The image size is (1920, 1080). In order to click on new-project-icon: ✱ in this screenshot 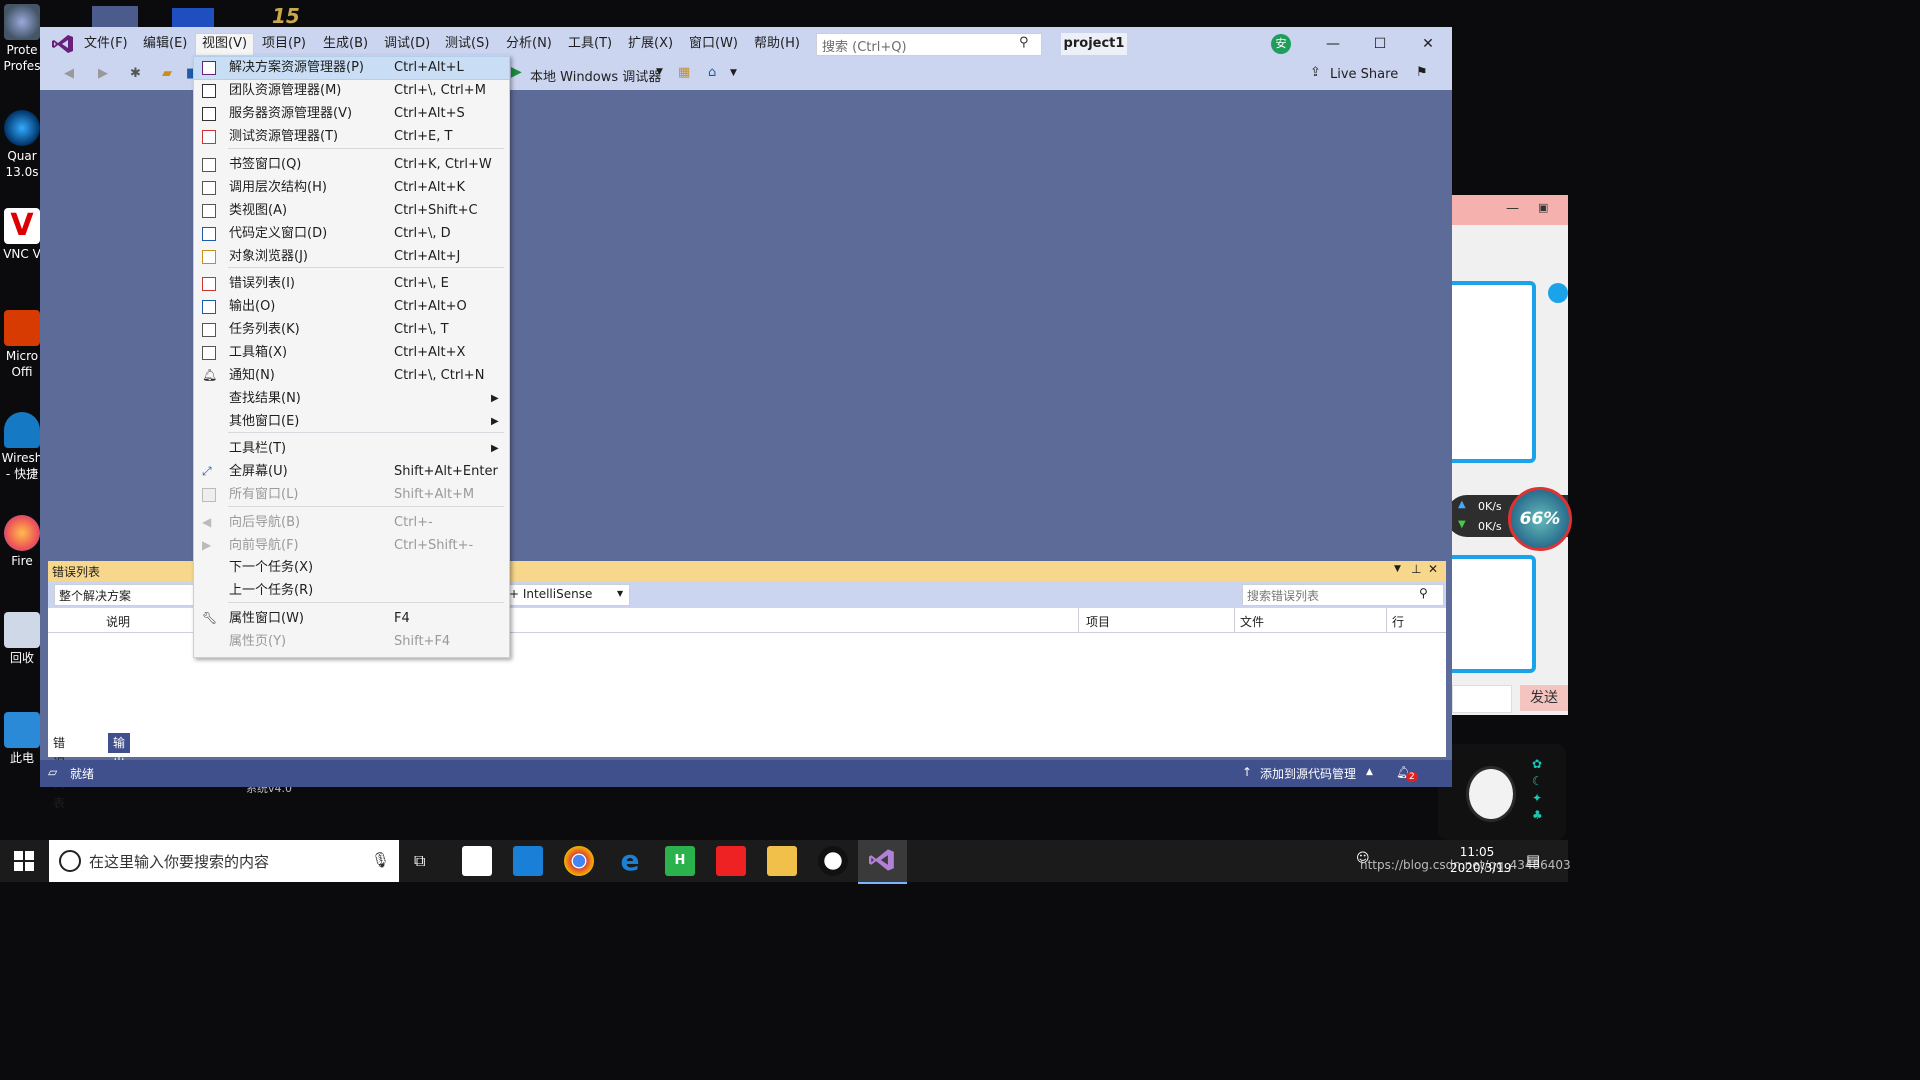, I will do `click(135, 73)`.